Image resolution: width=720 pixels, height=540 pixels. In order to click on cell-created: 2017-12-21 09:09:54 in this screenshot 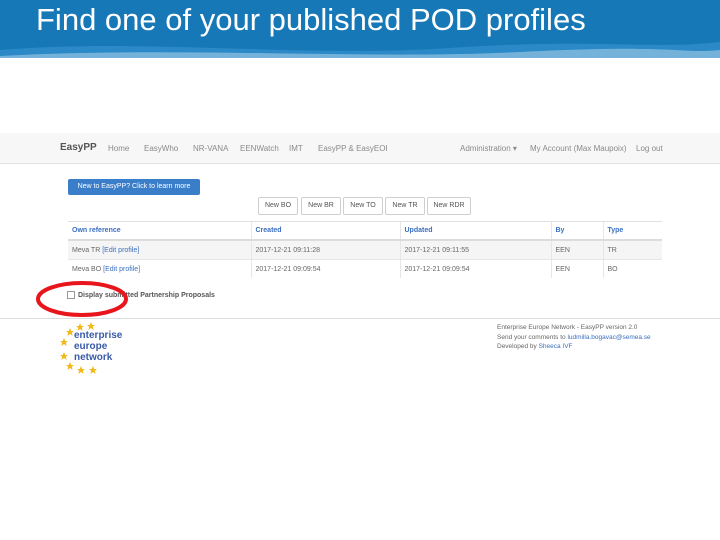, I will do `click(325, 268)`.